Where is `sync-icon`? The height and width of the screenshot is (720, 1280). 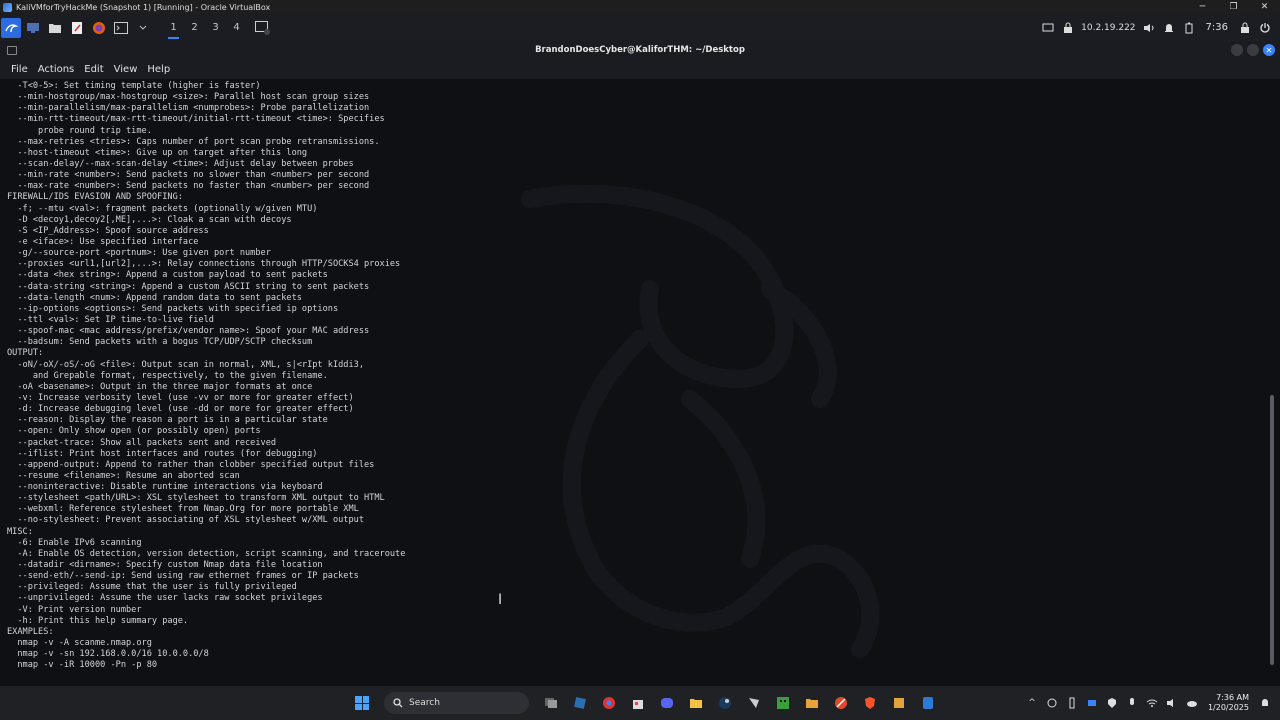
sync-icon is located at coordinates (1052, 703).